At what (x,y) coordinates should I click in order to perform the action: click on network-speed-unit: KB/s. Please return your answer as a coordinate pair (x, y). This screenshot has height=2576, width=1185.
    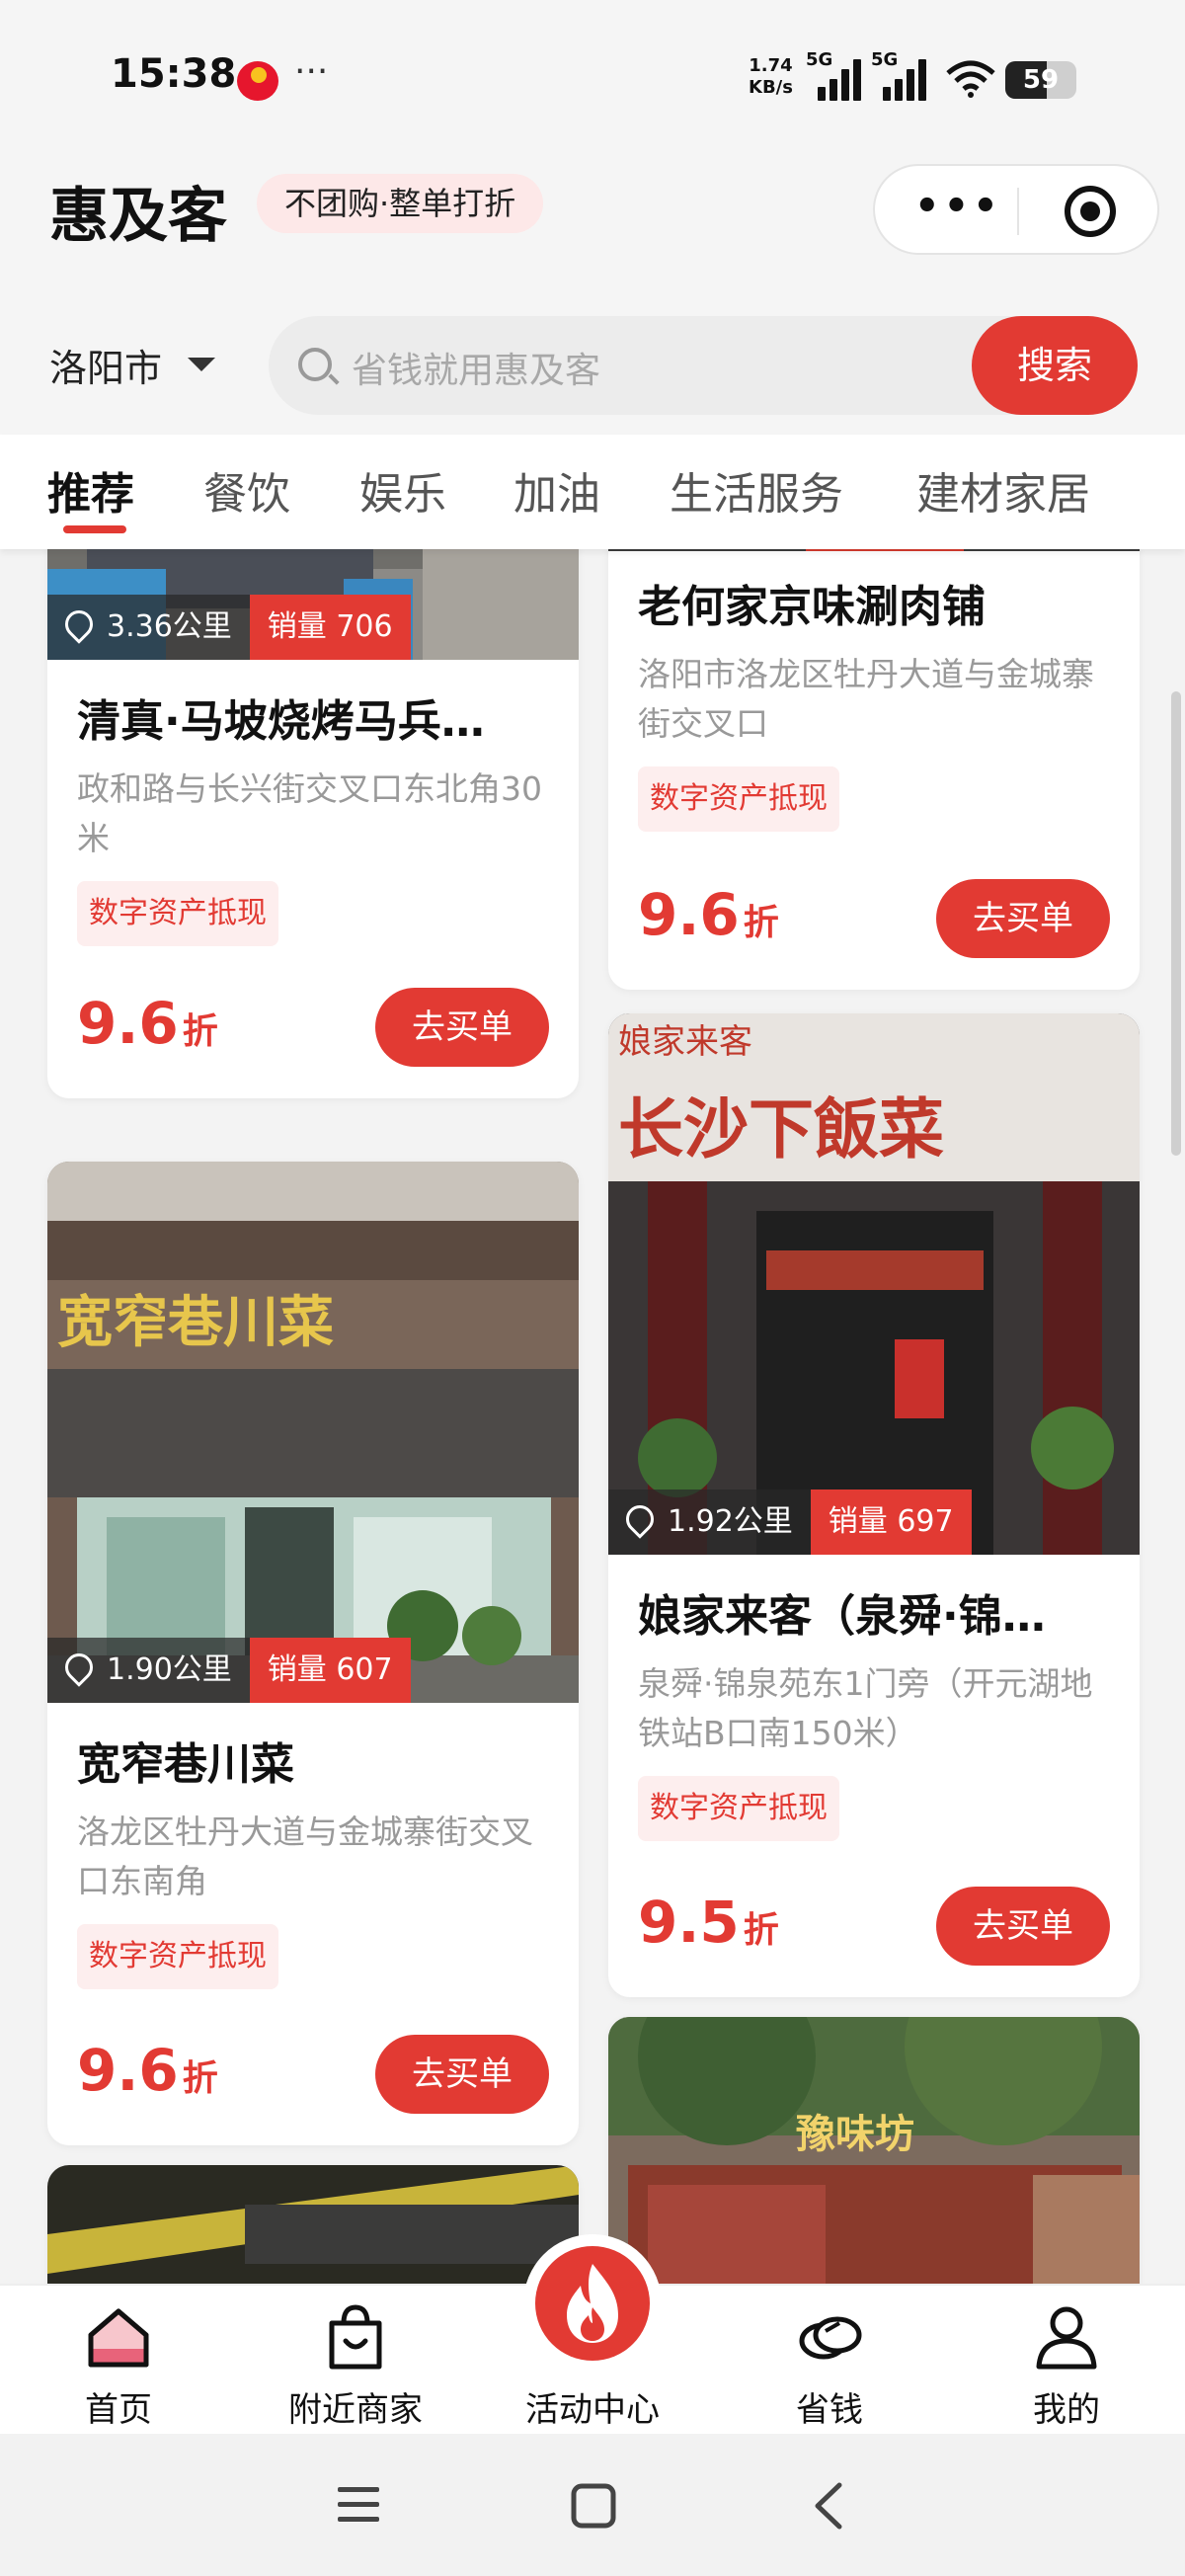
    Looking at the image, I should click on (771, 87).